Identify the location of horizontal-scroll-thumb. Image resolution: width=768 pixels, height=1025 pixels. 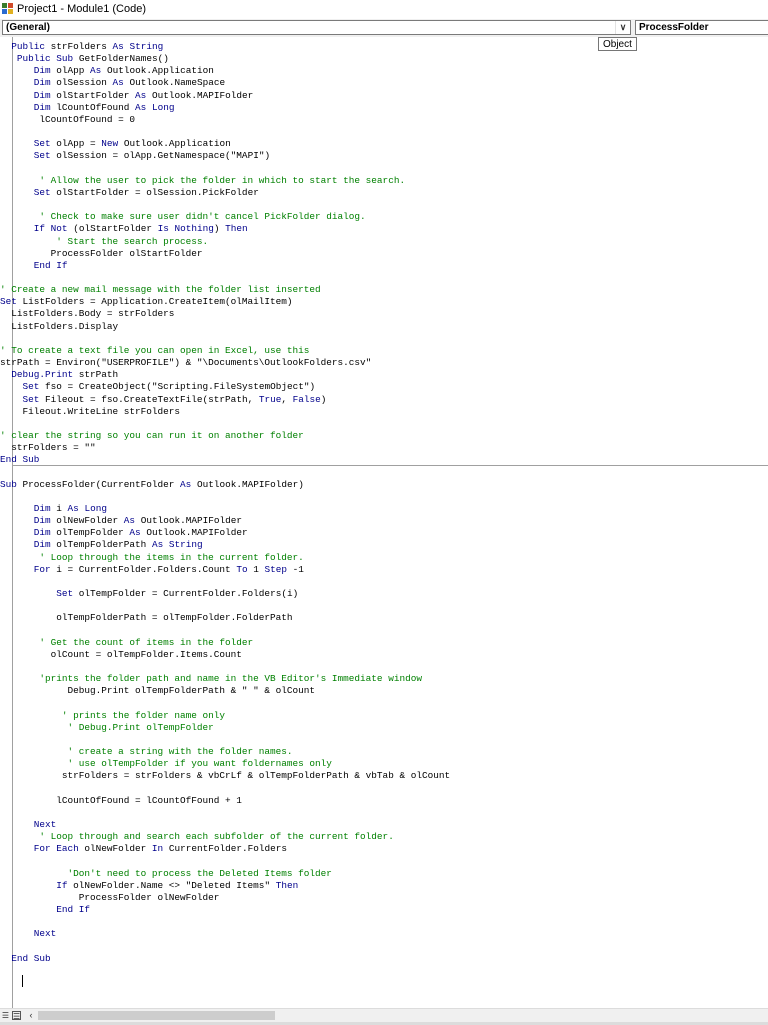
(156, 1015).